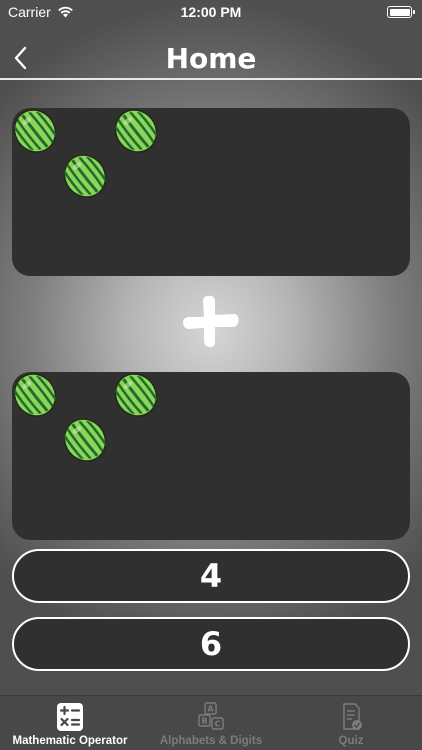 Image resolution: width=422 pixels, height=750 pixels. I want to click on calculator-icon, so click(70, 717).